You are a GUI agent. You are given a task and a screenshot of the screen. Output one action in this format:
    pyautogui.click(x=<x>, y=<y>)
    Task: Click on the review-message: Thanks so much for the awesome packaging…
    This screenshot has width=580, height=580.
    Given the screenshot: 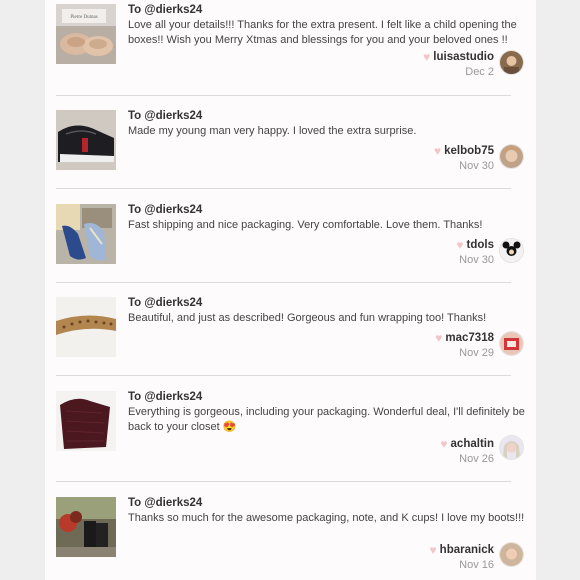 What is the action you would take?
    pyautogui.click(x=326, y=518)
    